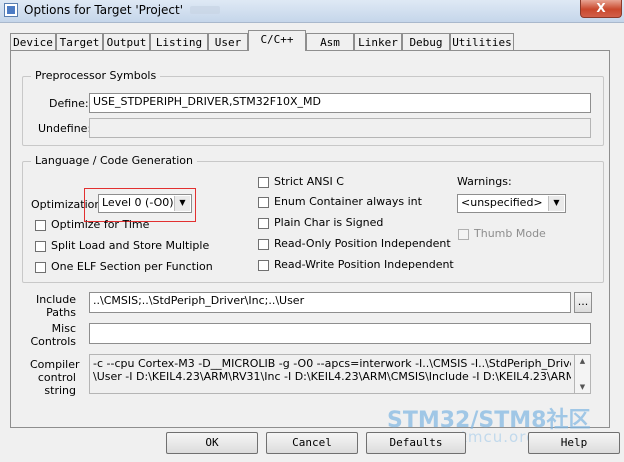 Image resolution: width=624 pixels, height=462 pixels. What do you see at coordinates (228, 41) in the screenshot?
I see `tab-user: User` at bounding box center [228, 41].